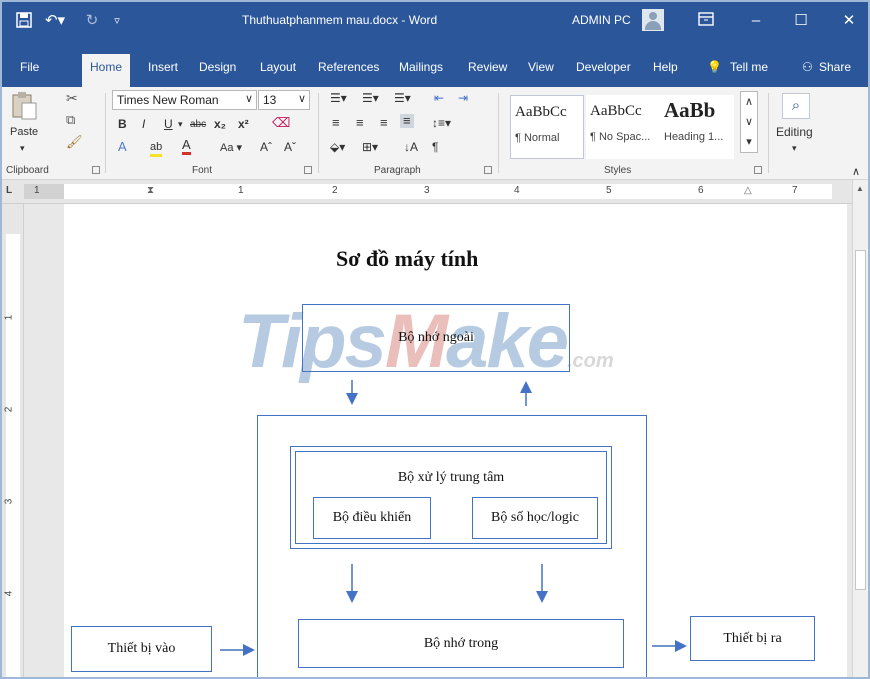 This screenshot has height=679, width=870. What do you see at coordinates (421, 67) in the screenshot?
I see `tab-mailings: Mailings` at bounding box center [421, 67].